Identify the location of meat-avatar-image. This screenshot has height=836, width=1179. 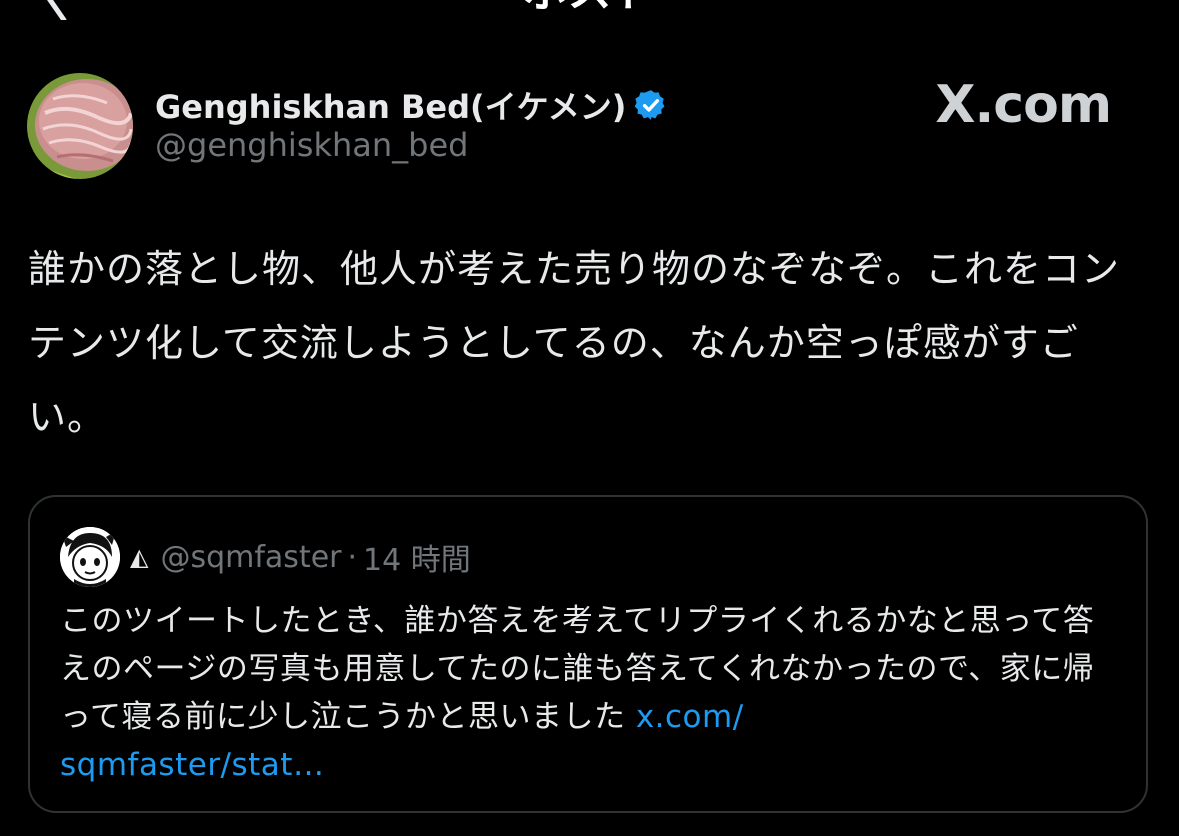
(80, 126).